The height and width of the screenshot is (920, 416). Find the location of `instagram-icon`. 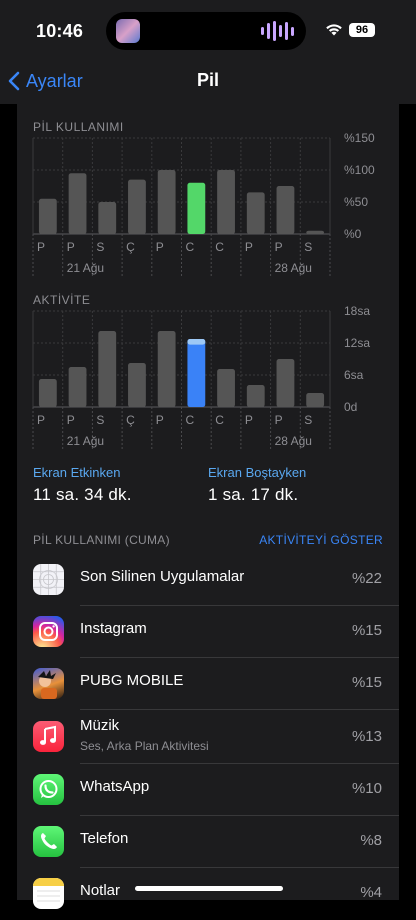

instagram-icon is located at coordinates (48, 631).